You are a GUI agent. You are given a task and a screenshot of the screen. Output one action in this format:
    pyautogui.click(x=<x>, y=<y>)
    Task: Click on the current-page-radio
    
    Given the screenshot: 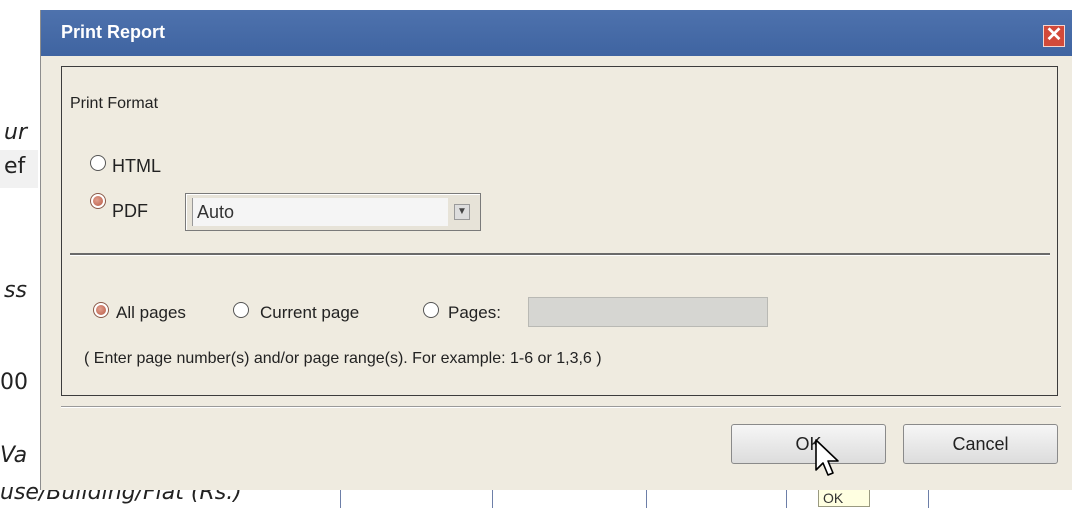 What is the action you would take?
    pyautogui.click(x=241, y=310)
    